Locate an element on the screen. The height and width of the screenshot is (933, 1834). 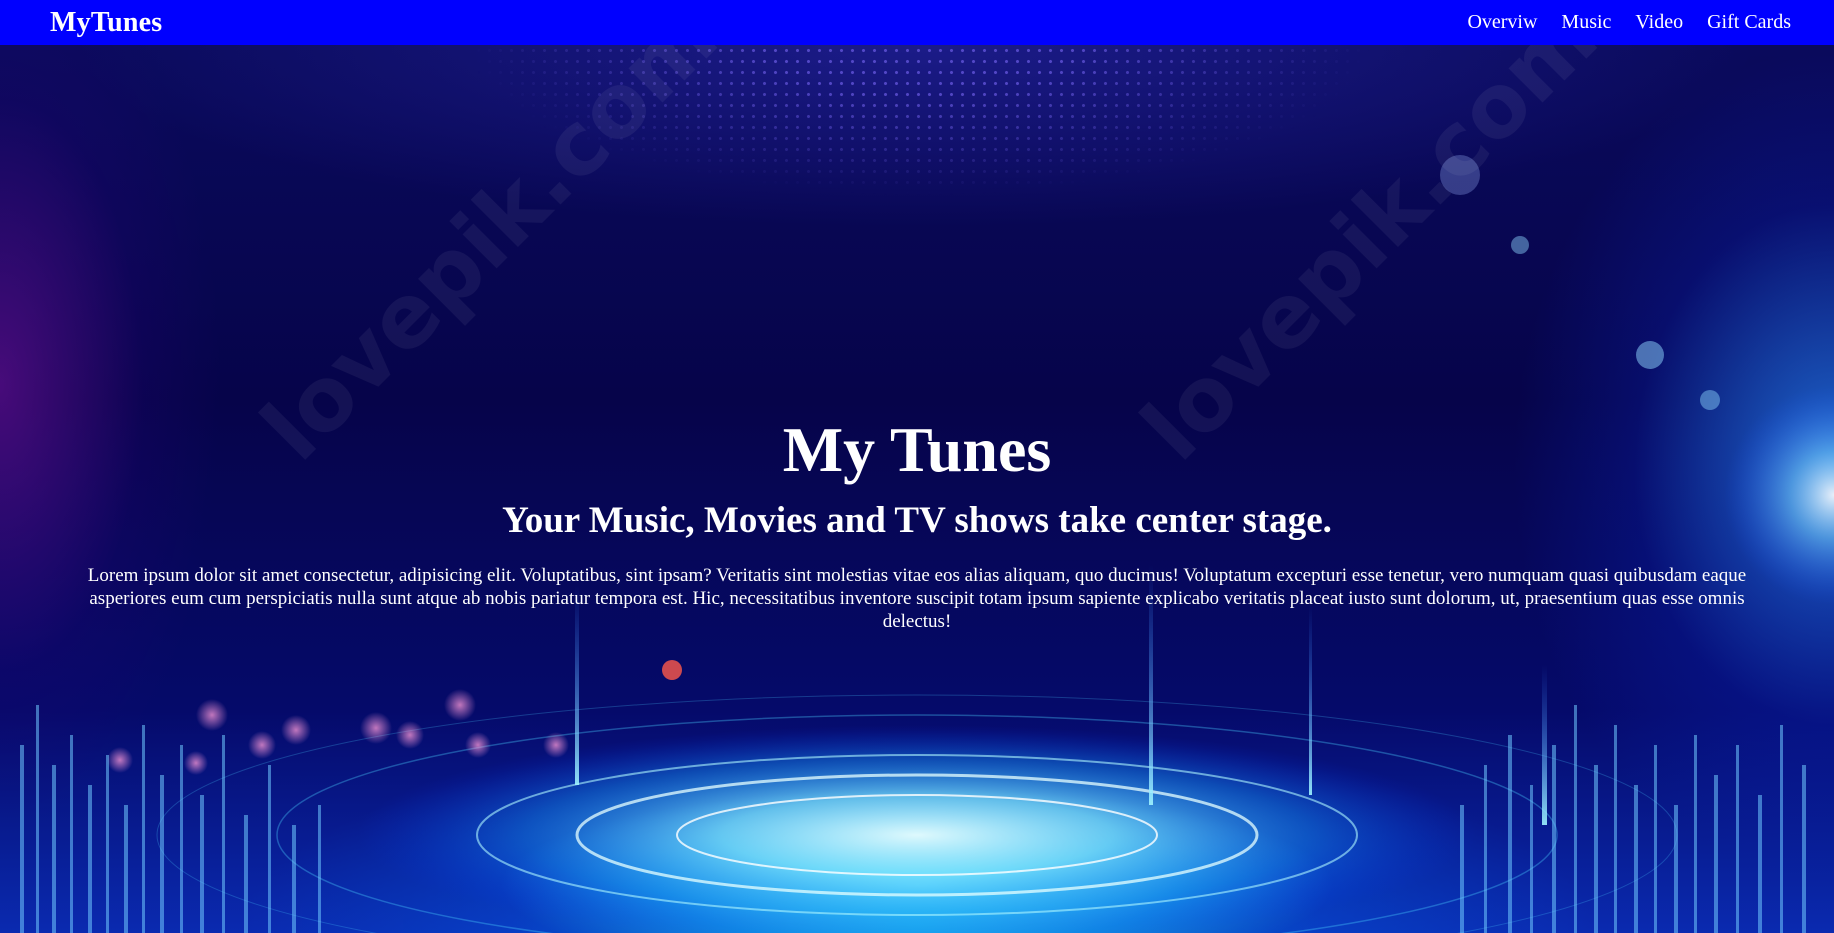
right-equalizer is located at coordinates (1633, 819).